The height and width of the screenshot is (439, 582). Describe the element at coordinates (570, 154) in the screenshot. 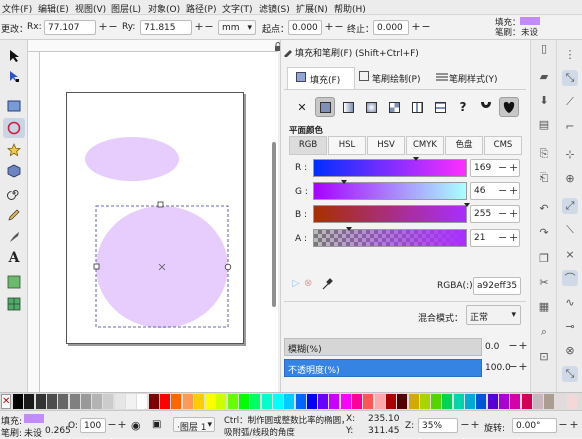

I see `snap-bbox-midpoint-icon: ⊹` at that location.